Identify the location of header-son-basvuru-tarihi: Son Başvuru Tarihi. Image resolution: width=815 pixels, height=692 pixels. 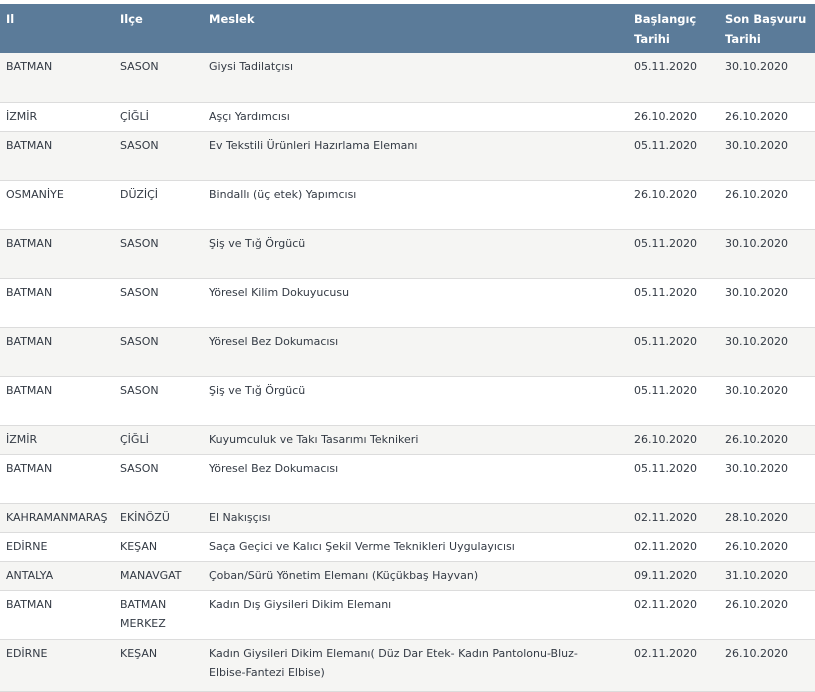
(767, 28).